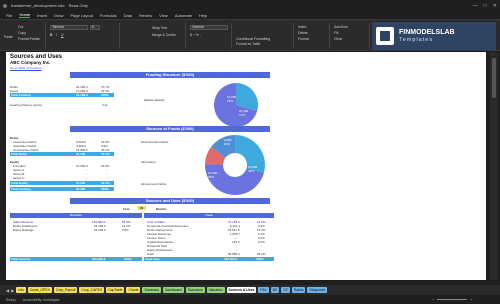  I want to click on font-name-select: Tahoma, so click(69, 27).